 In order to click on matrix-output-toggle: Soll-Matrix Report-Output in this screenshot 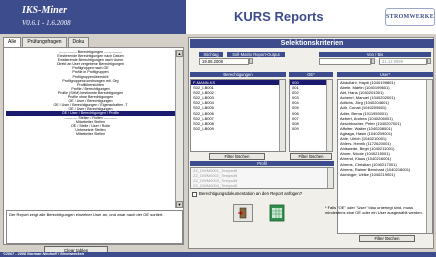, I will do `click(256, 54)`.